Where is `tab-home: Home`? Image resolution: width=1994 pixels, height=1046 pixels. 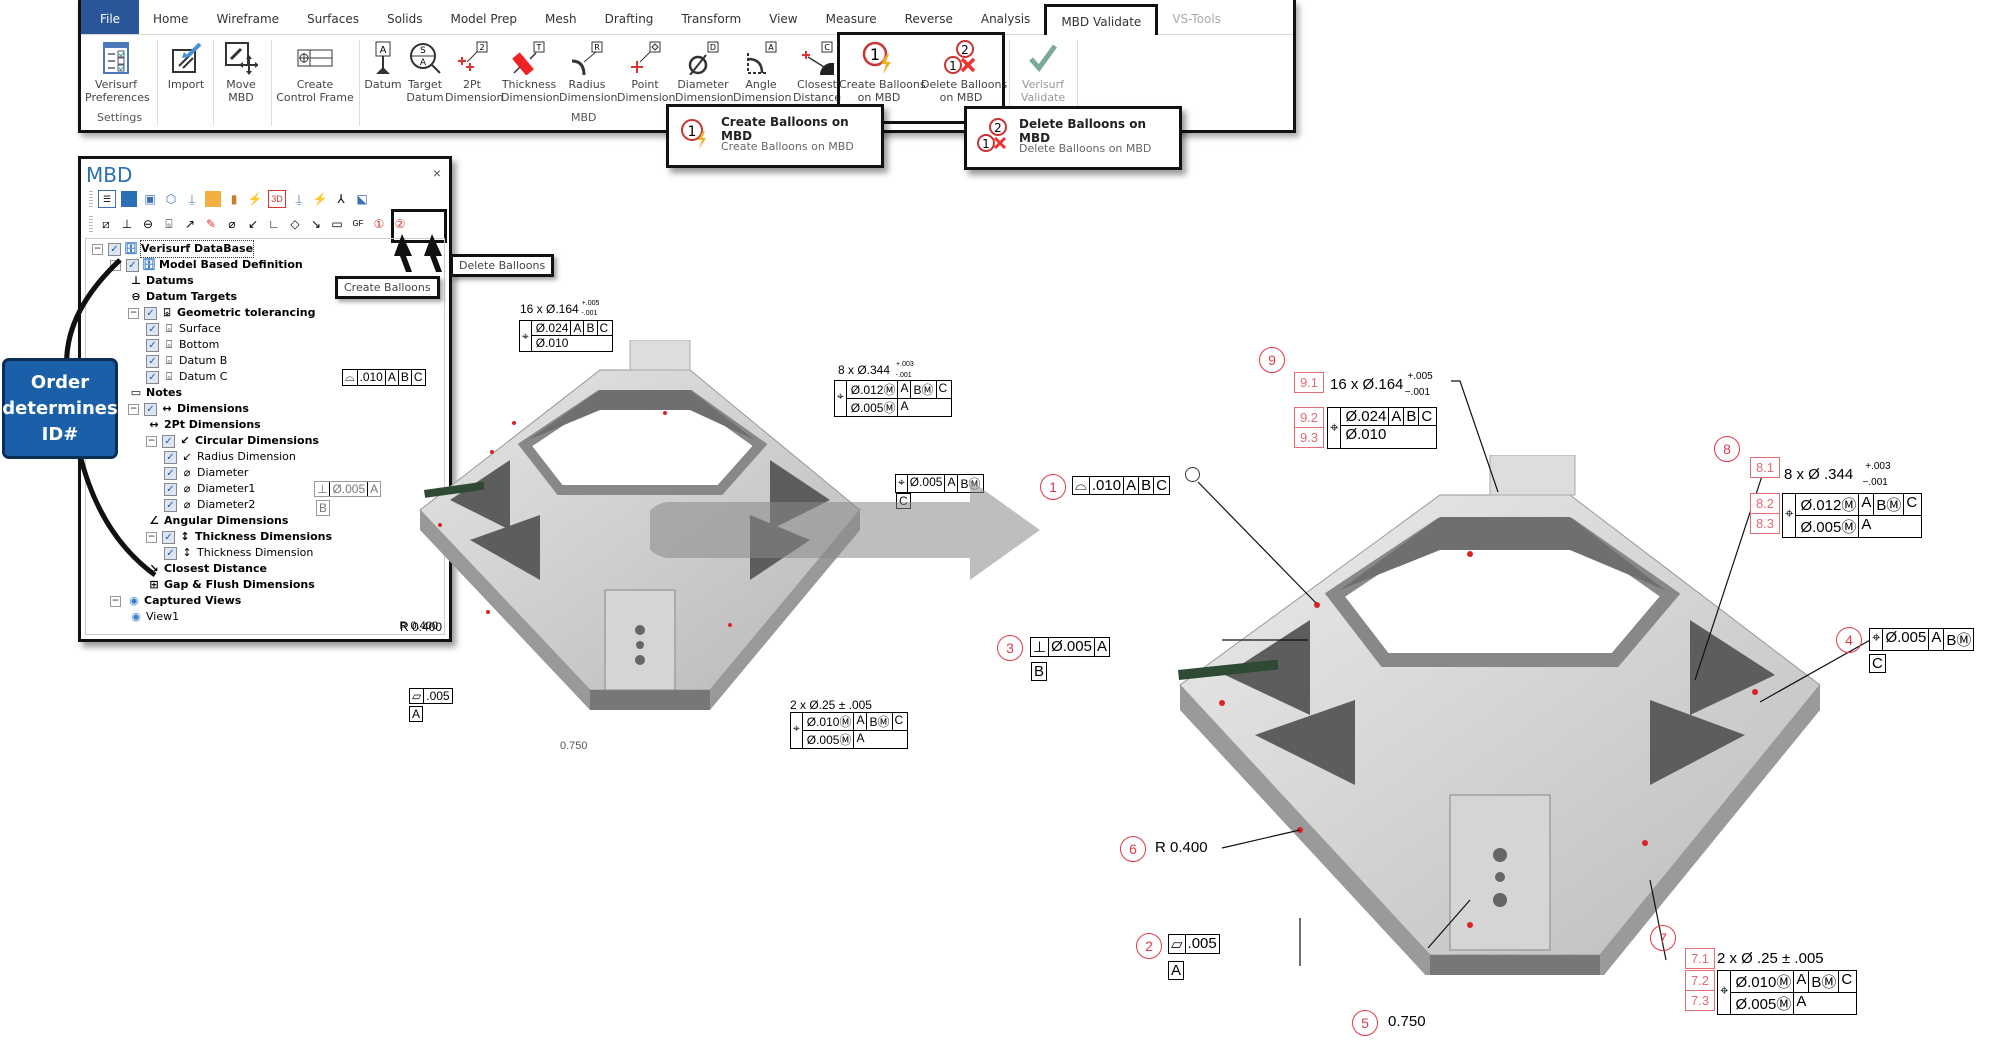
tab-home: Home is located at coordinates (170, 17).